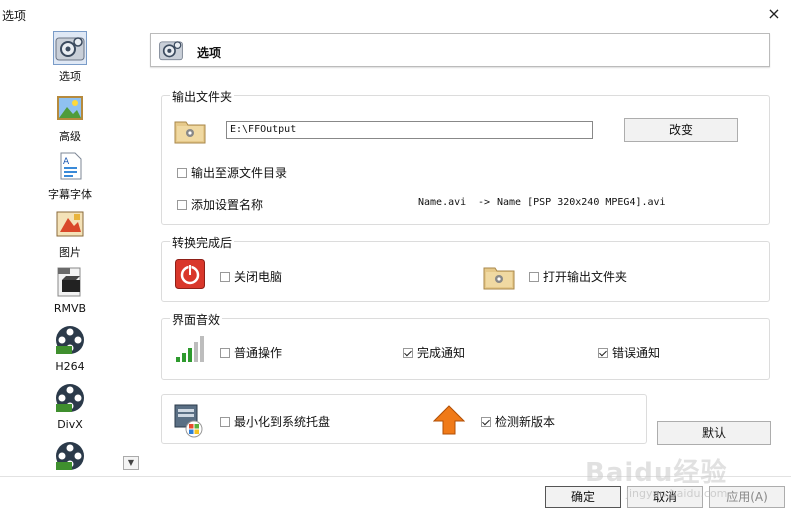 This screenshot has width=791, height=525. What do you see at coordinates (70, 194) in the screenshot?
I see `sidebar-item-label: 字幕字体` at bounding box center [70, 194].